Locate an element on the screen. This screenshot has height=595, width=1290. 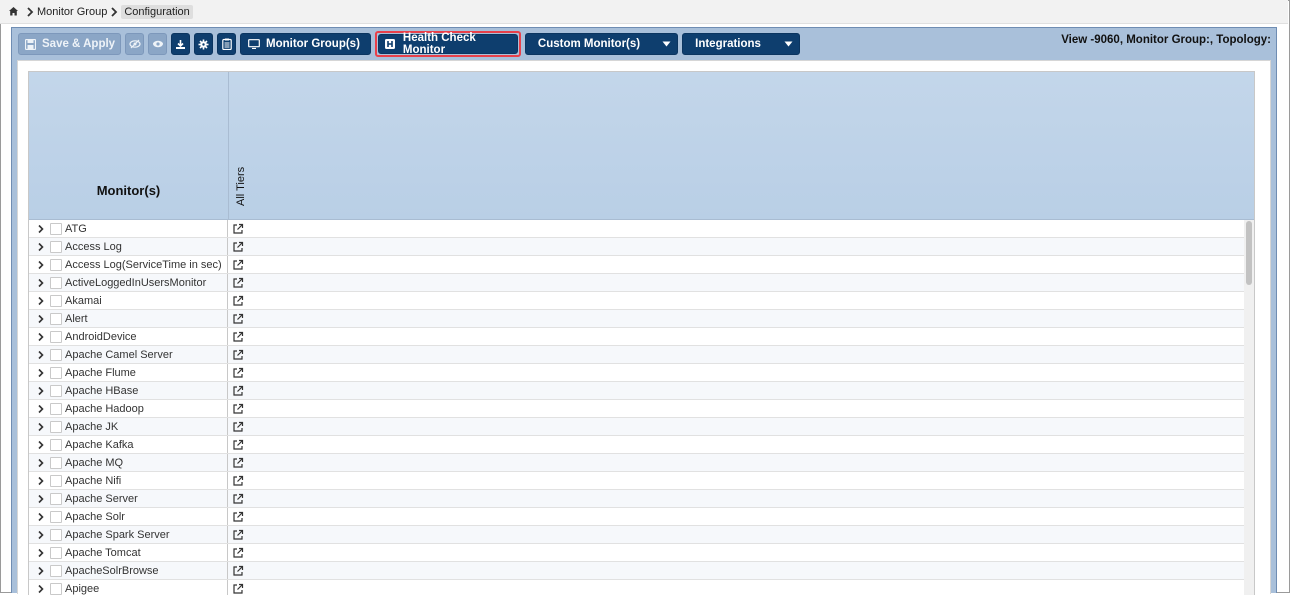
vertical-scrollbar is located at coordinates (1249, 407).